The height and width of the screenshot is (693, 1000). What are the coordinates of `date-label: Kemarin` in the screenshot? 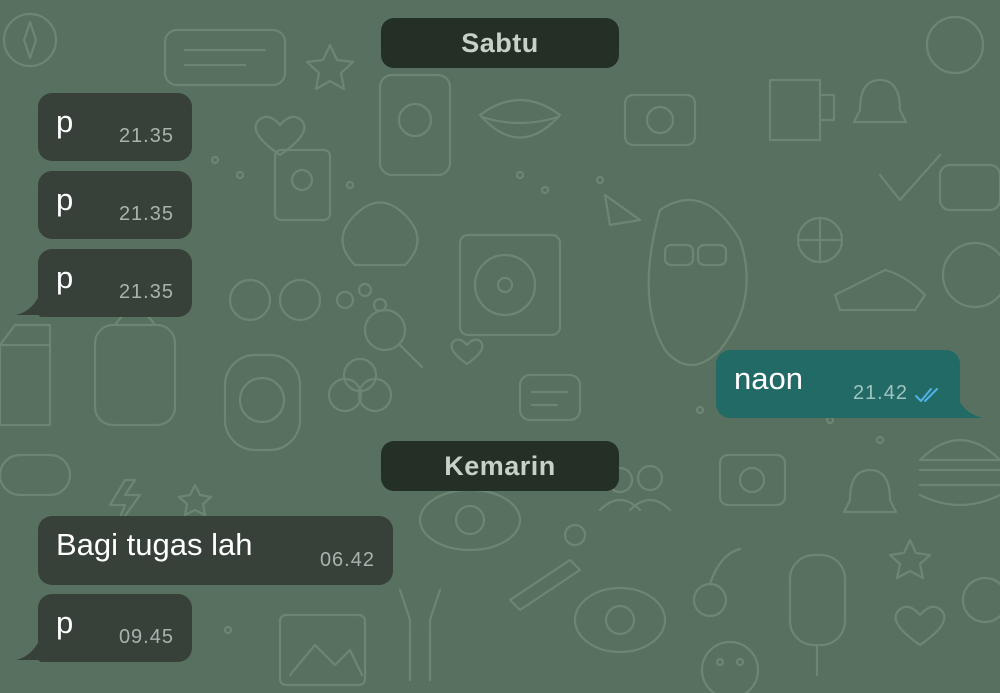 It's located at (500, 465).